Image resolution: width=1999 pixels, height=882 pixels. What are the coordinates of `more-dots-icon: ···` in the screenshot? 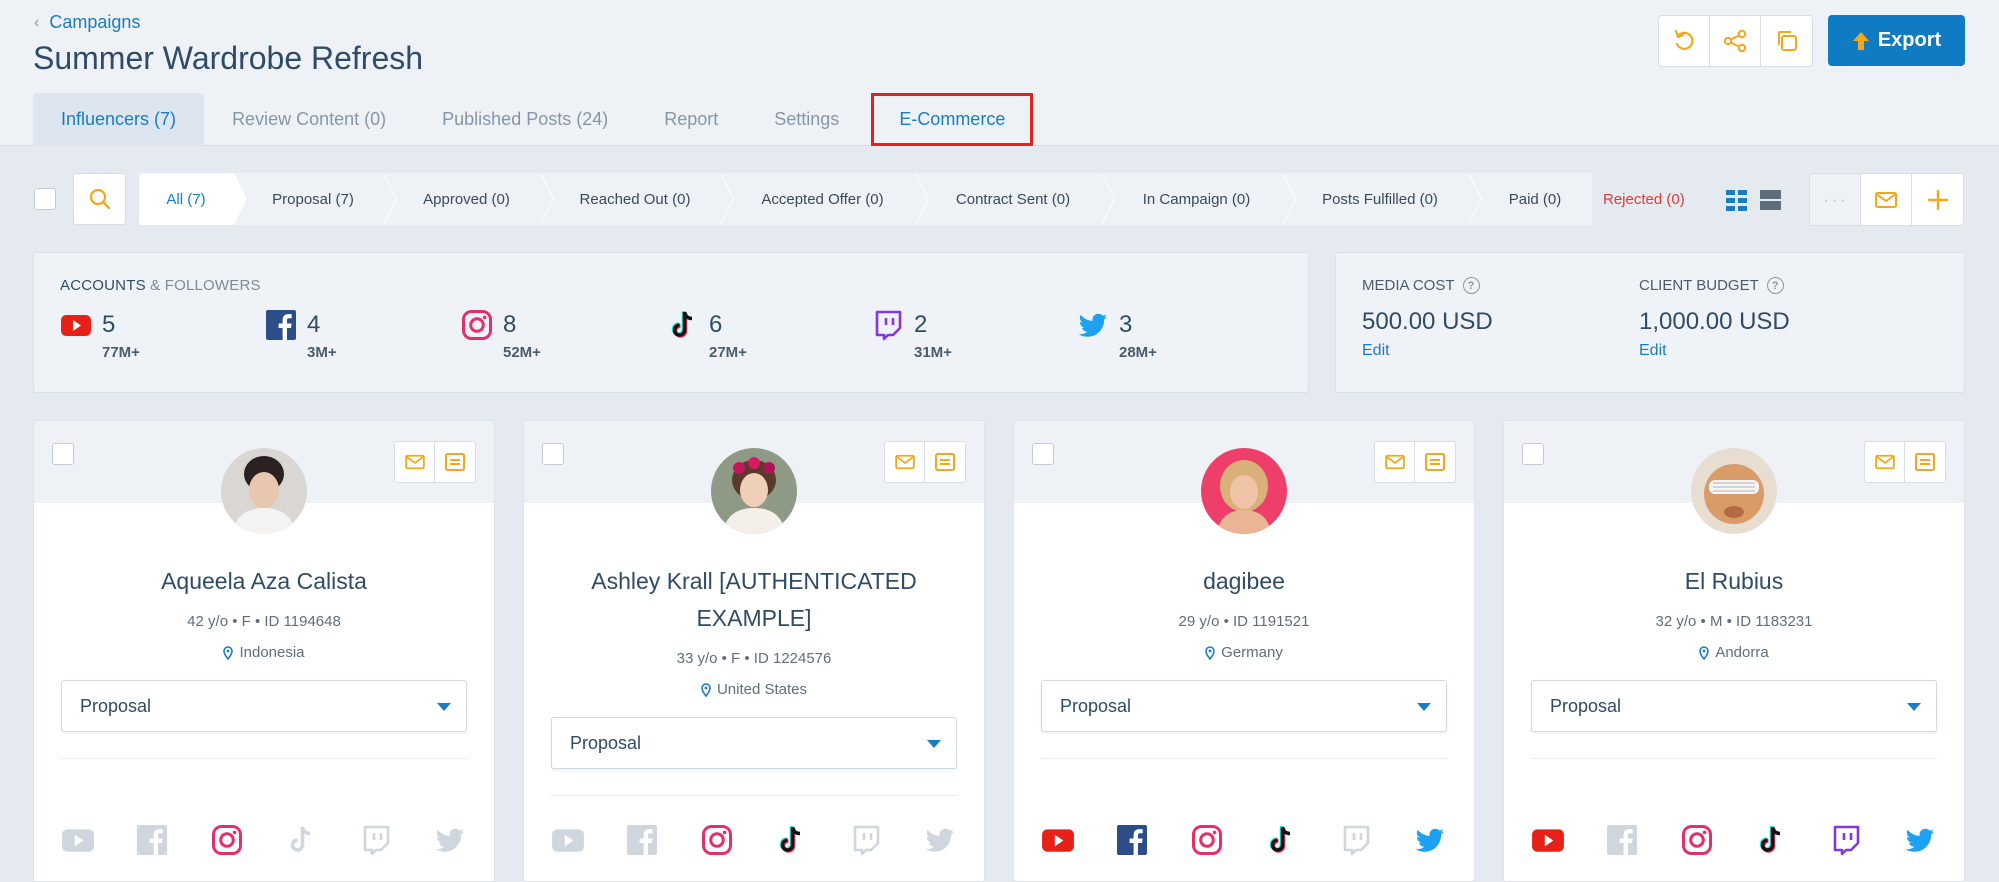 It's located at (1835, 199).